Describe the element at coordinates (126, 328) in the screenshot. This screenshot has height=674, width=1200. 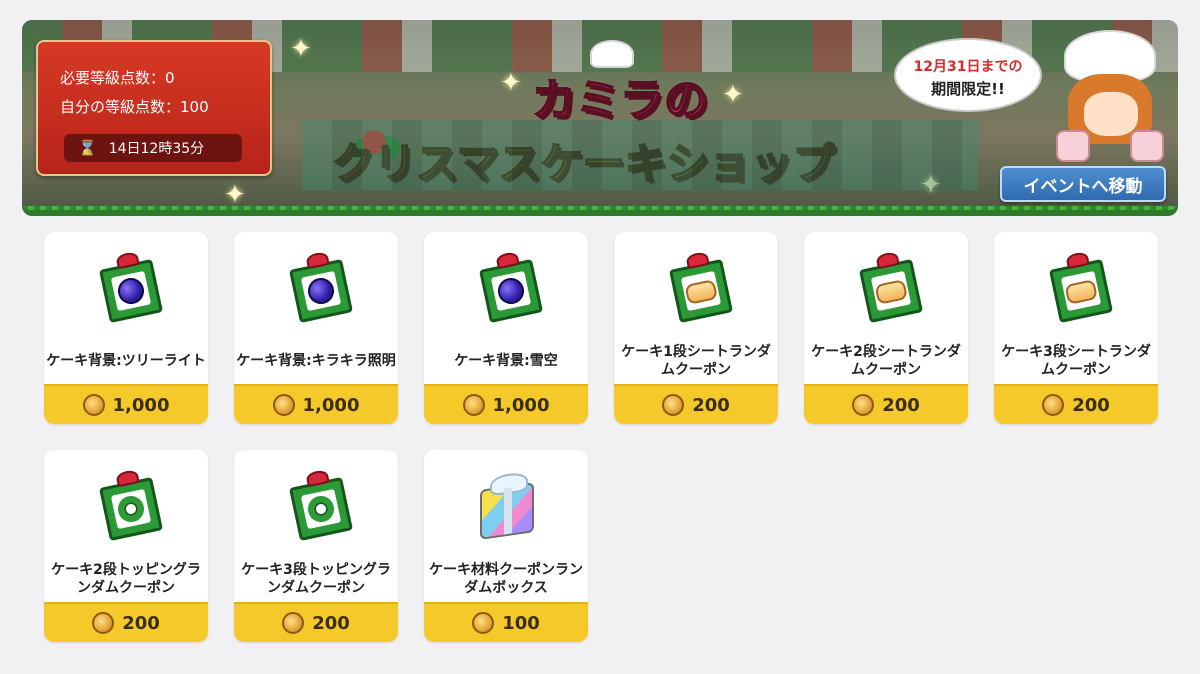
I see `shop-item-card: ケーキ背景:ツリーライト 1,000` at that location.